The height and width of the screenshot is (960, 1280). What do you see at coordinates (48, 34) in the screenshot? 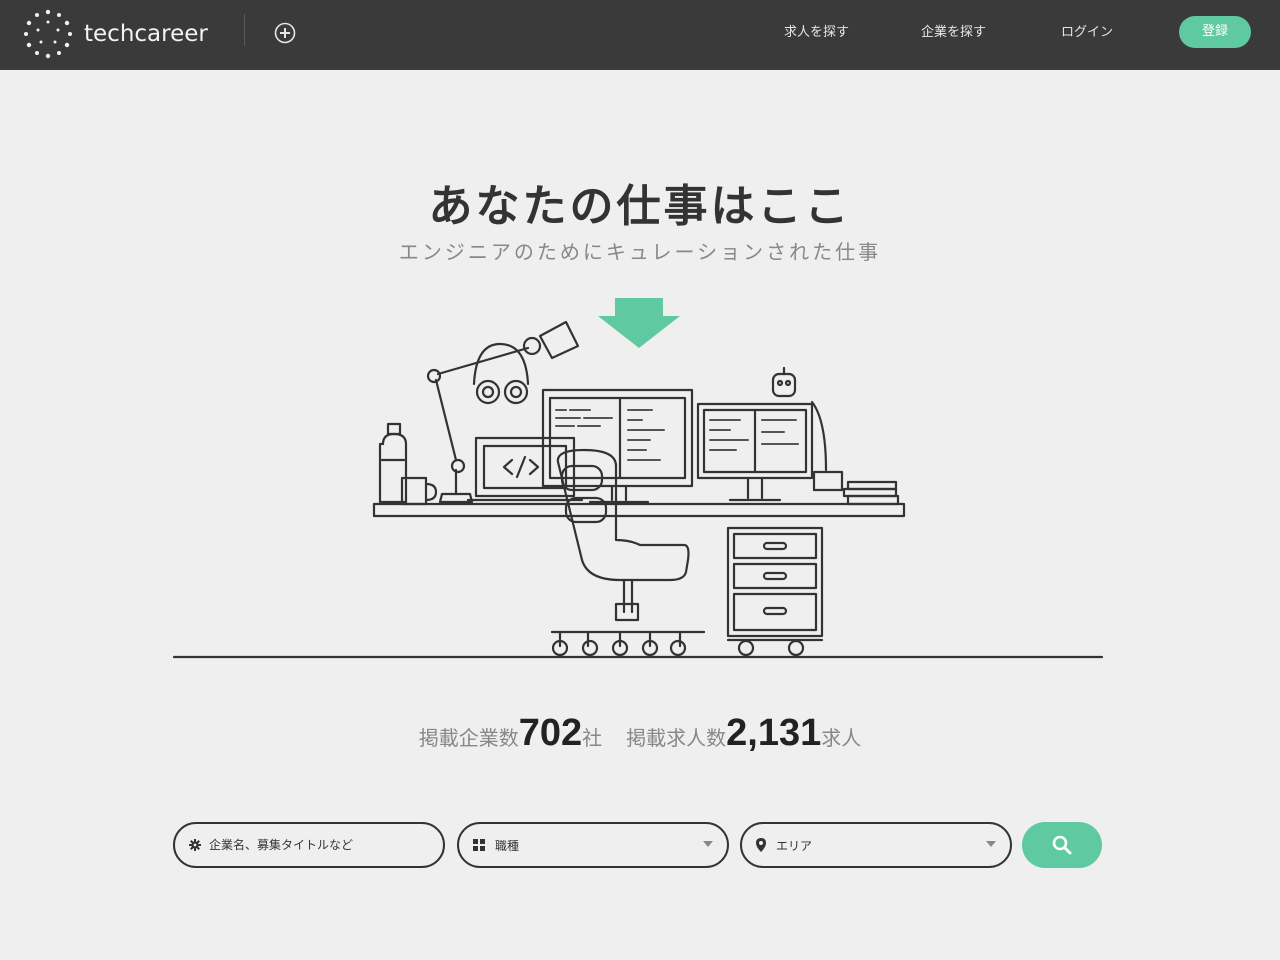
I see `dotted-circle-logo-icon` at bounding box center [48, 34].